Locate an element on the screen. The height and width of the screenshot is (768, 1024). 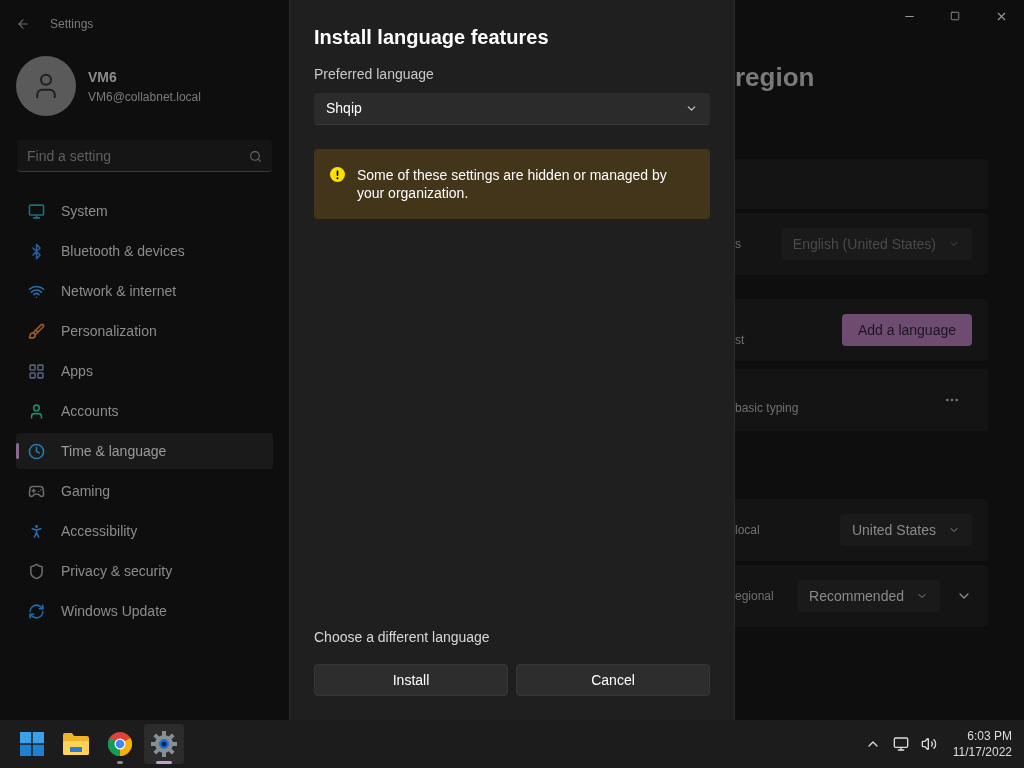
setting-label: egional is located at coordinates (754, 596).